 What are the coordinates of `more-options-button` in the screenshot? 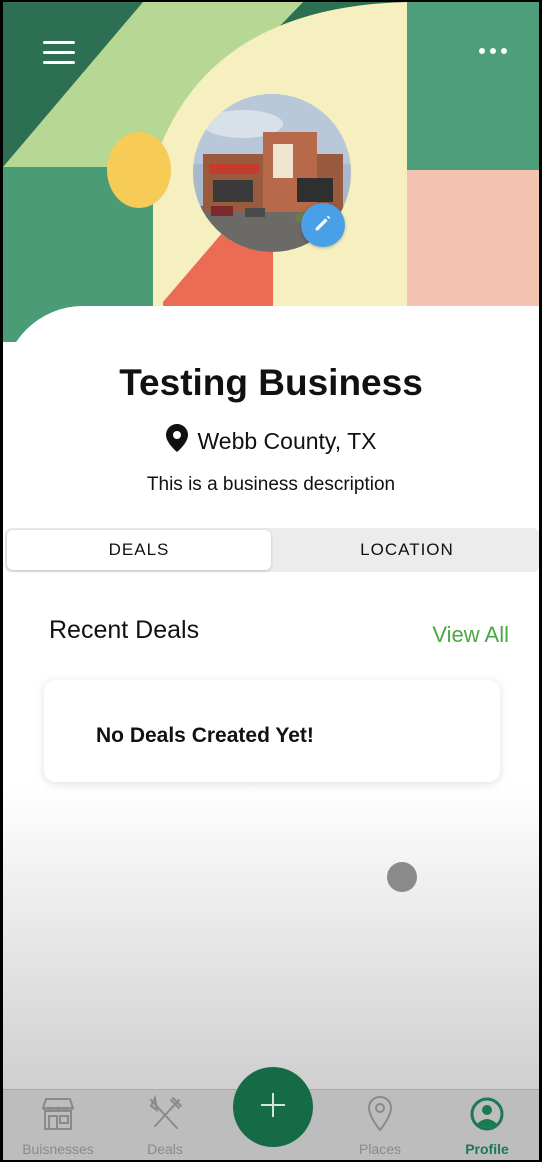 It's located at (493, 51).